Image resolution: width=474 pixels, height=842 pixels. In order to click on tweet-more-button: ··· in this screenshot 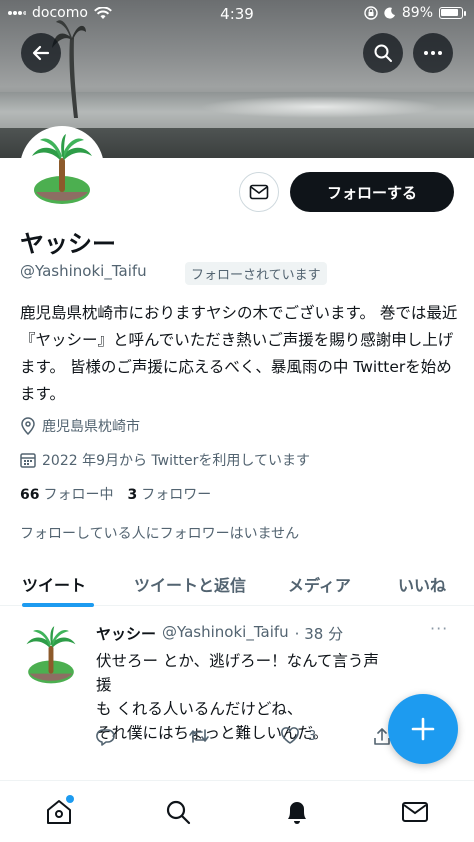, I will do `click(439, 628)`.